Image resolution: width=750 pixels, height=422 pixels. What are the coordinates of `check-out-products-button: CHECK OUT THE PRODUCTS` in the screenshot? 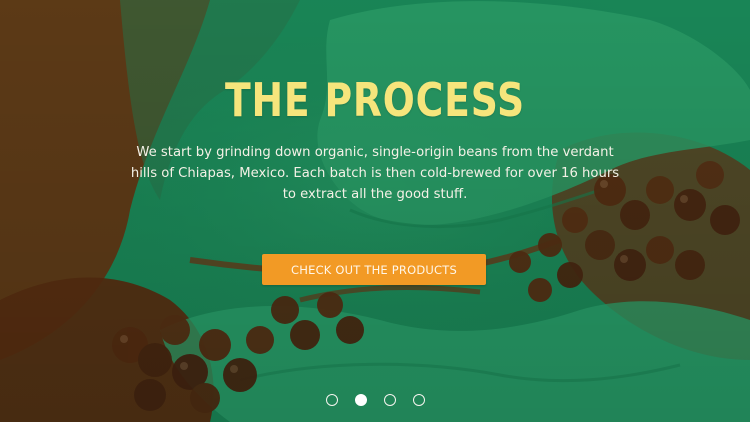 It's located at (374, 269).